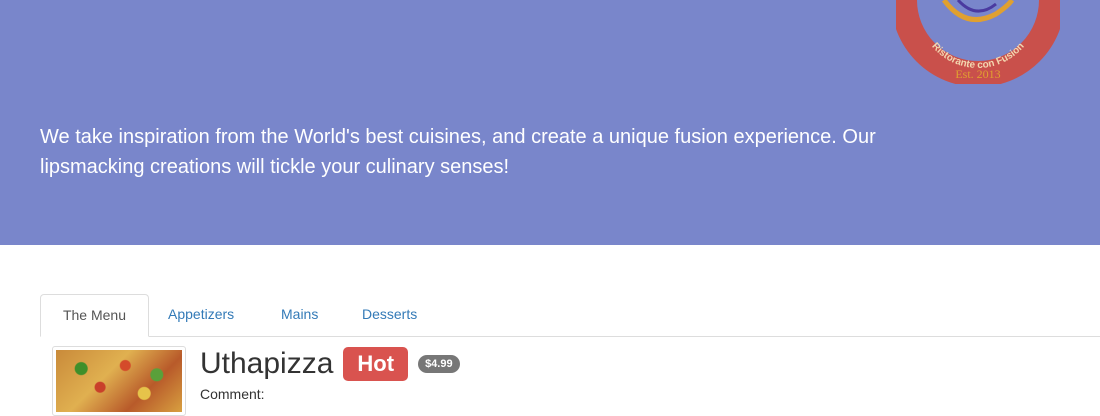 Image resolution: width=1100 pixels, height=416 pixels. I want to click on dish-thumbnail, so click(119, 381).